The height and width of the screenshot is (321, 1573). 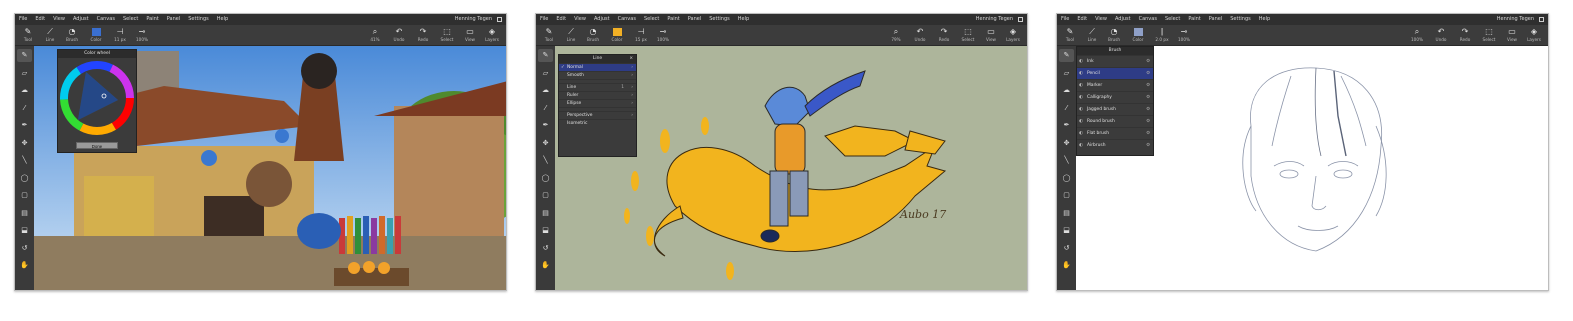 I want to click on brush-jagged-brush: ◐ Jagged brush ⚙, so click(x=1115, y=109).